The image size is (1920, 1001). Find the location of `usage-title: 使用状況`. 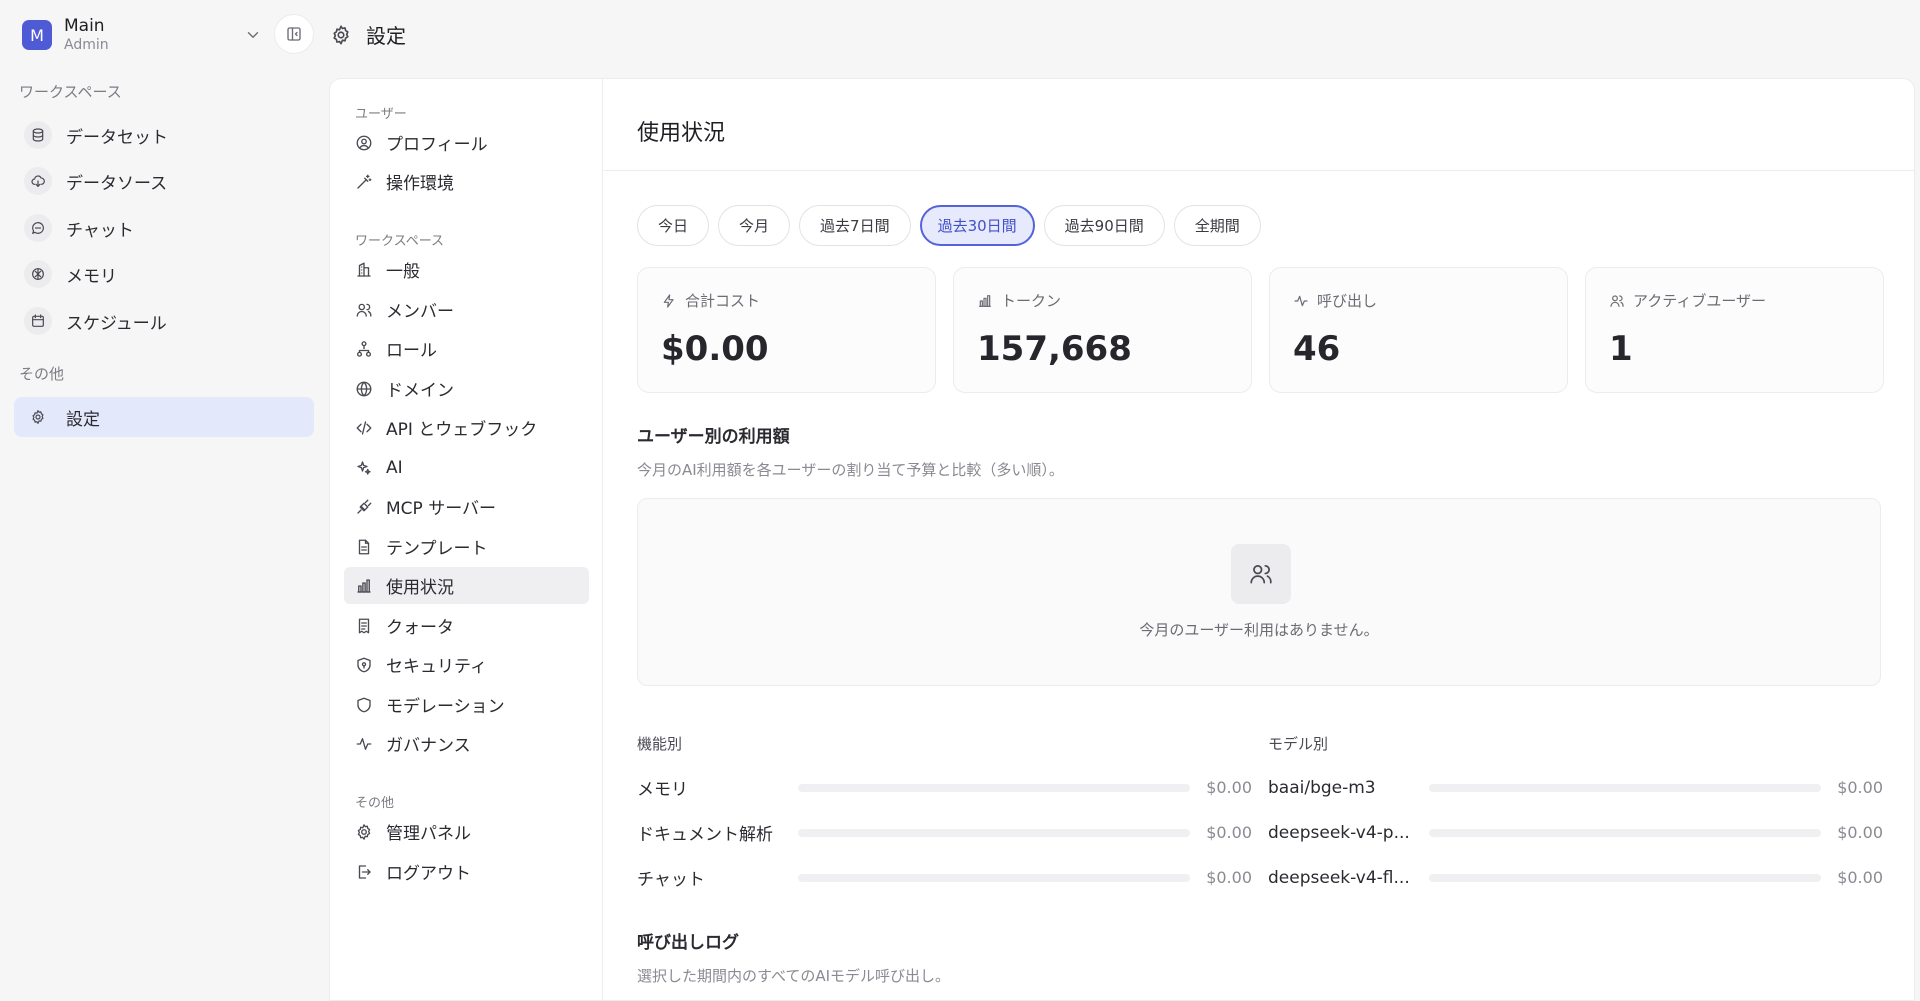

usage-title: 使用状況 is located at coordinates (681, 133).